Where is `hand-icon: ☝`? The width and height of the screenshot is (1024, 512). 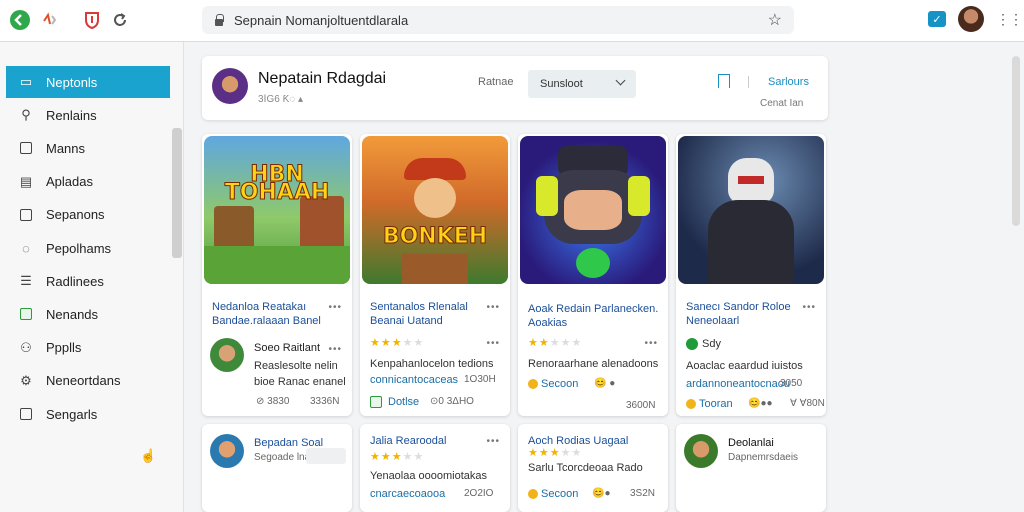 hand-icon: ☝ is located at coordinates (148, 456).